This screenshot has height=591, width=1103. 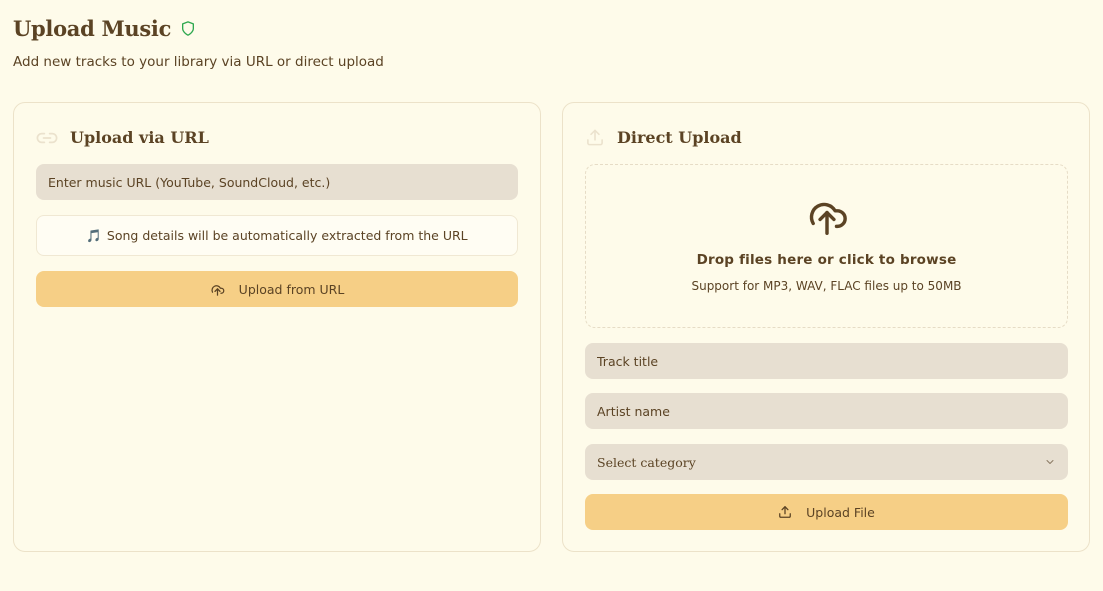 I want to click on page-title: Upload Music, so click(x=92, y=28).